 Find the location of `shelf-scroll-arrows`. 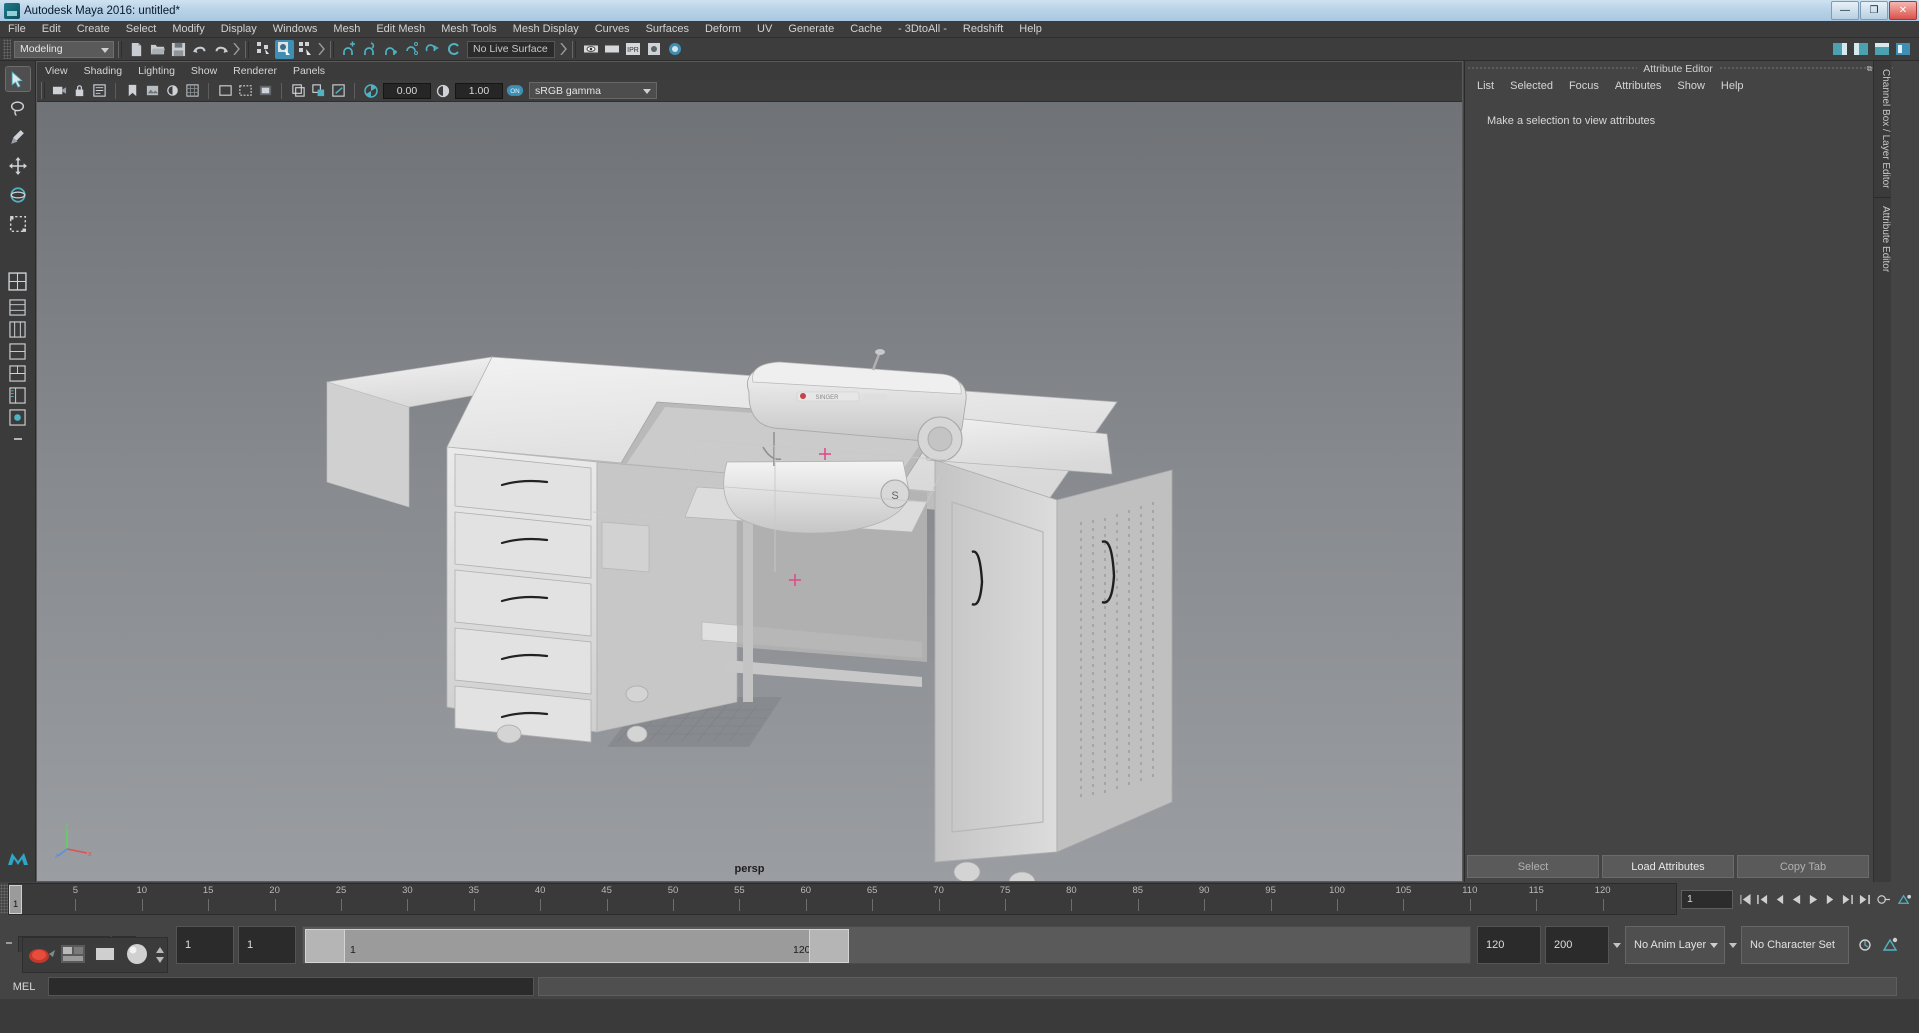

shelf-scroll-arrows is located at coordinates (160, 955).